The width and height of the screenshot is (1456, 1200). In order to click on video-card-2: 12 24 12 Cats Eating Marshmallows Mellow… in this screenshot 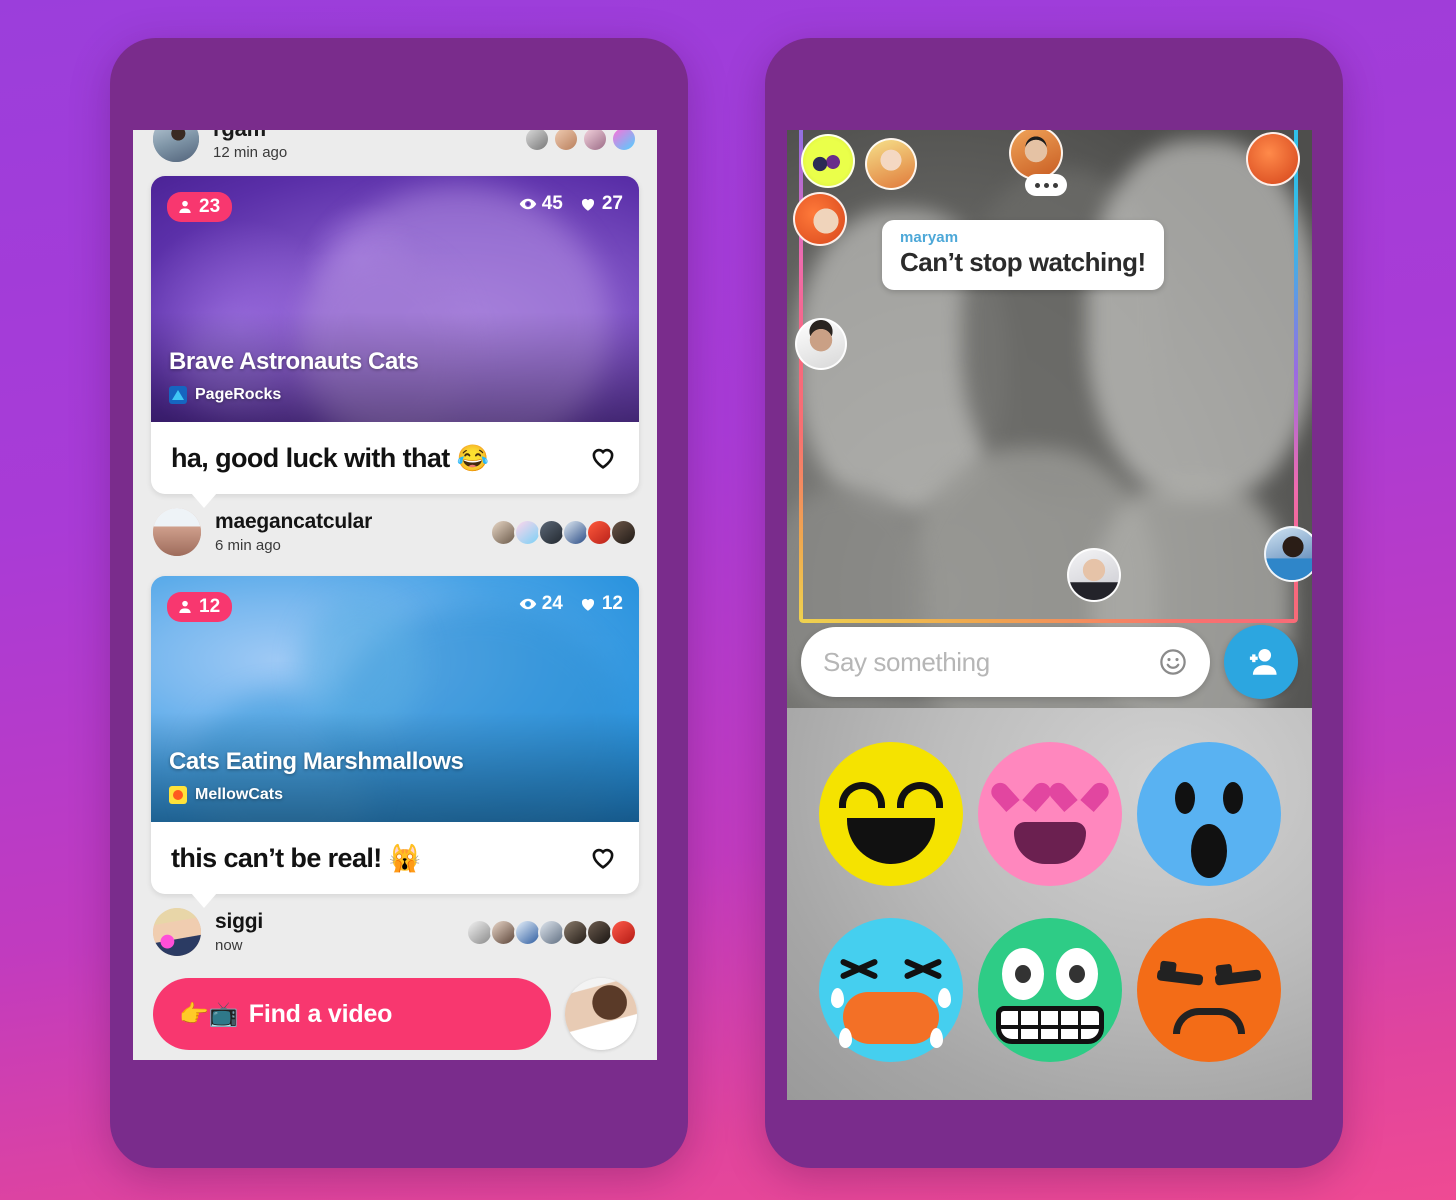, I will do `click(395, 735)`.